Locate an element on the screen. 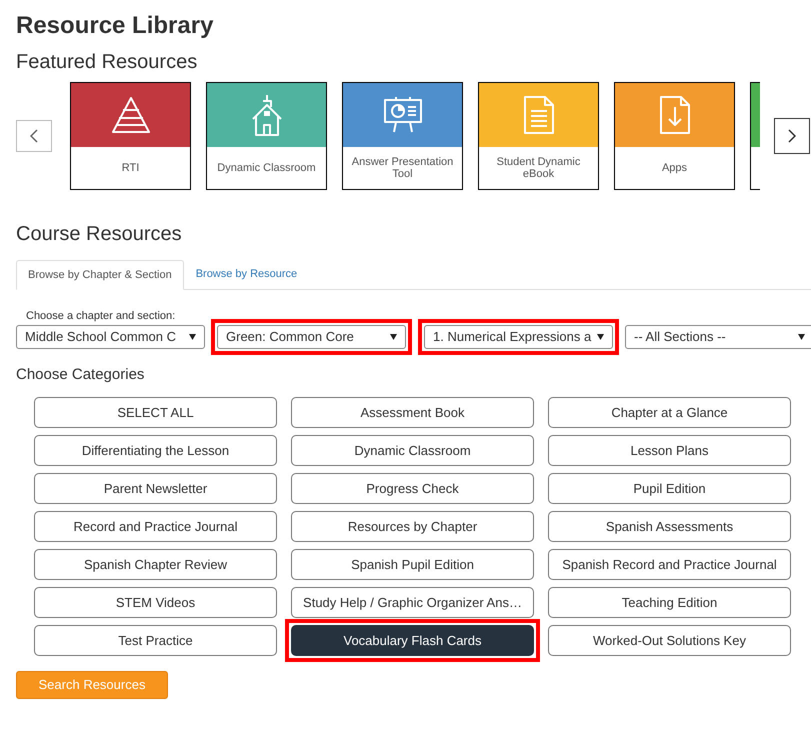 This screenshot has width=811, height=739. category-button: Record and Practice Journal is located at coordinates (155, 526).